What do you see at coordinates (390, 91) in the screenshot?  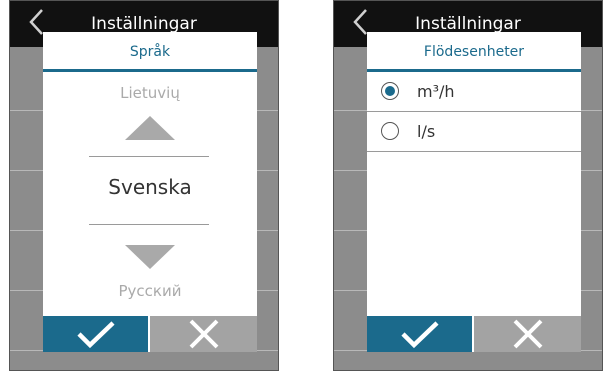 I see `radio-button-selected` at bounding box center [390, 91].